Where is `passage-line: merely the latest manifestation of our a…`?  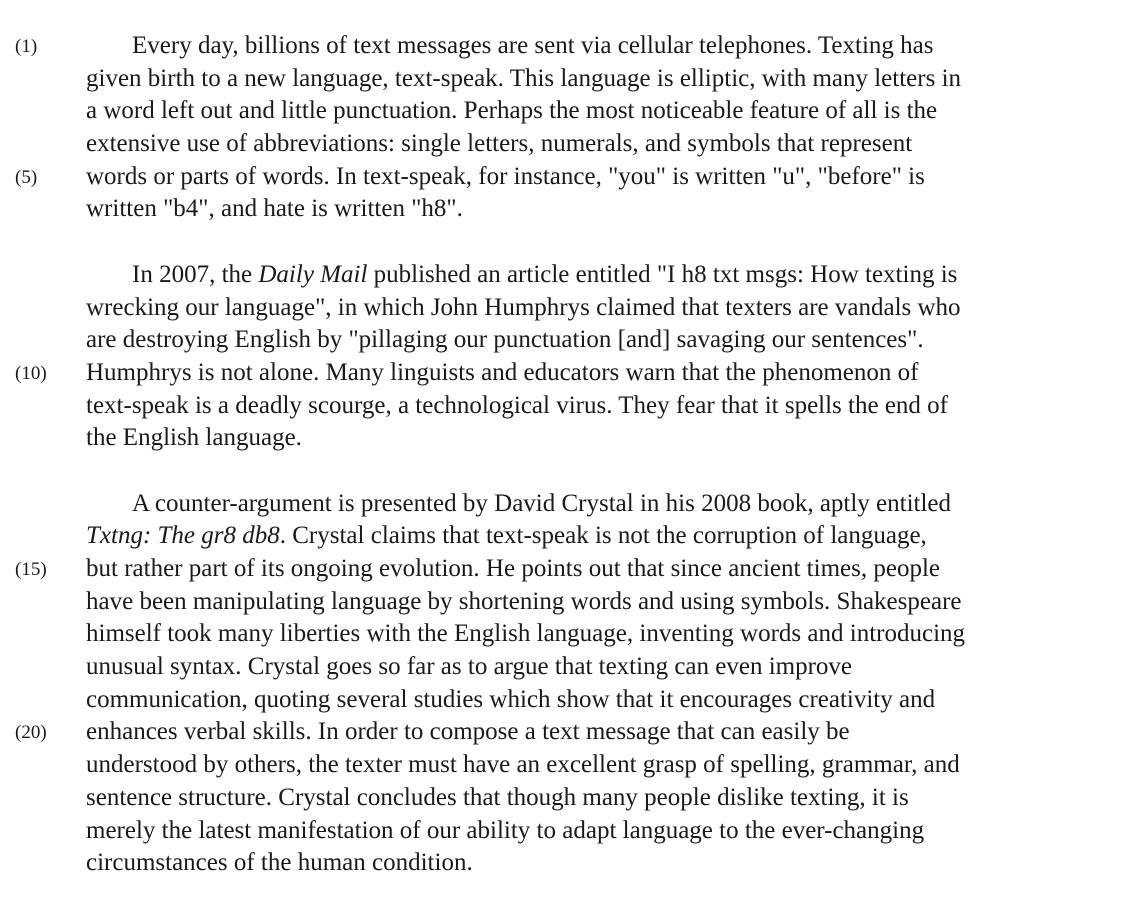
passage-line: merely the latest manifestation of our a… is located at coordinates (561, 831).